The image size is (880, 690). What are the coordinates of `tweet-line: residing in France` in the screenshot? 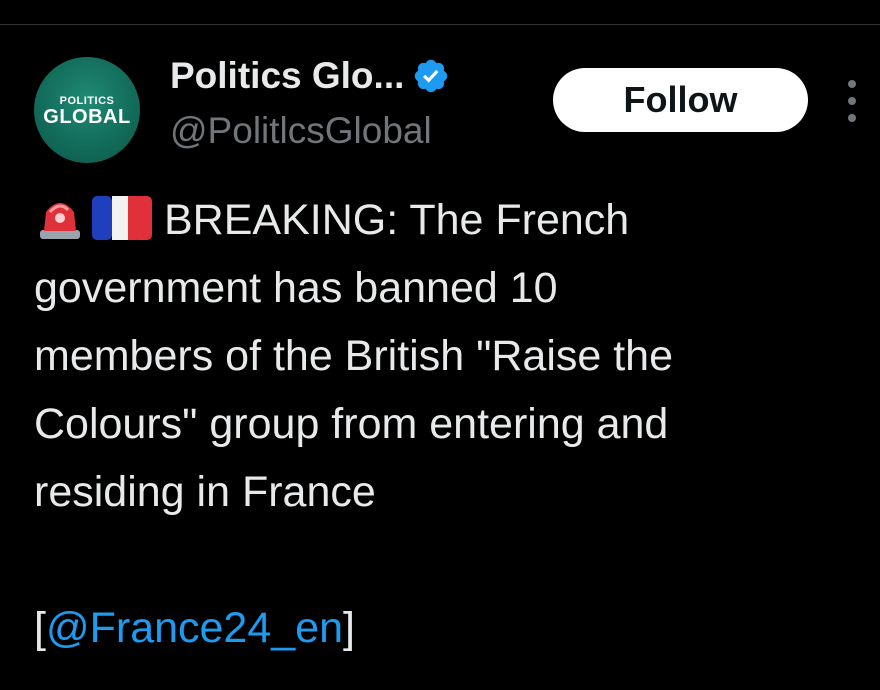 It's located at (205, 492).